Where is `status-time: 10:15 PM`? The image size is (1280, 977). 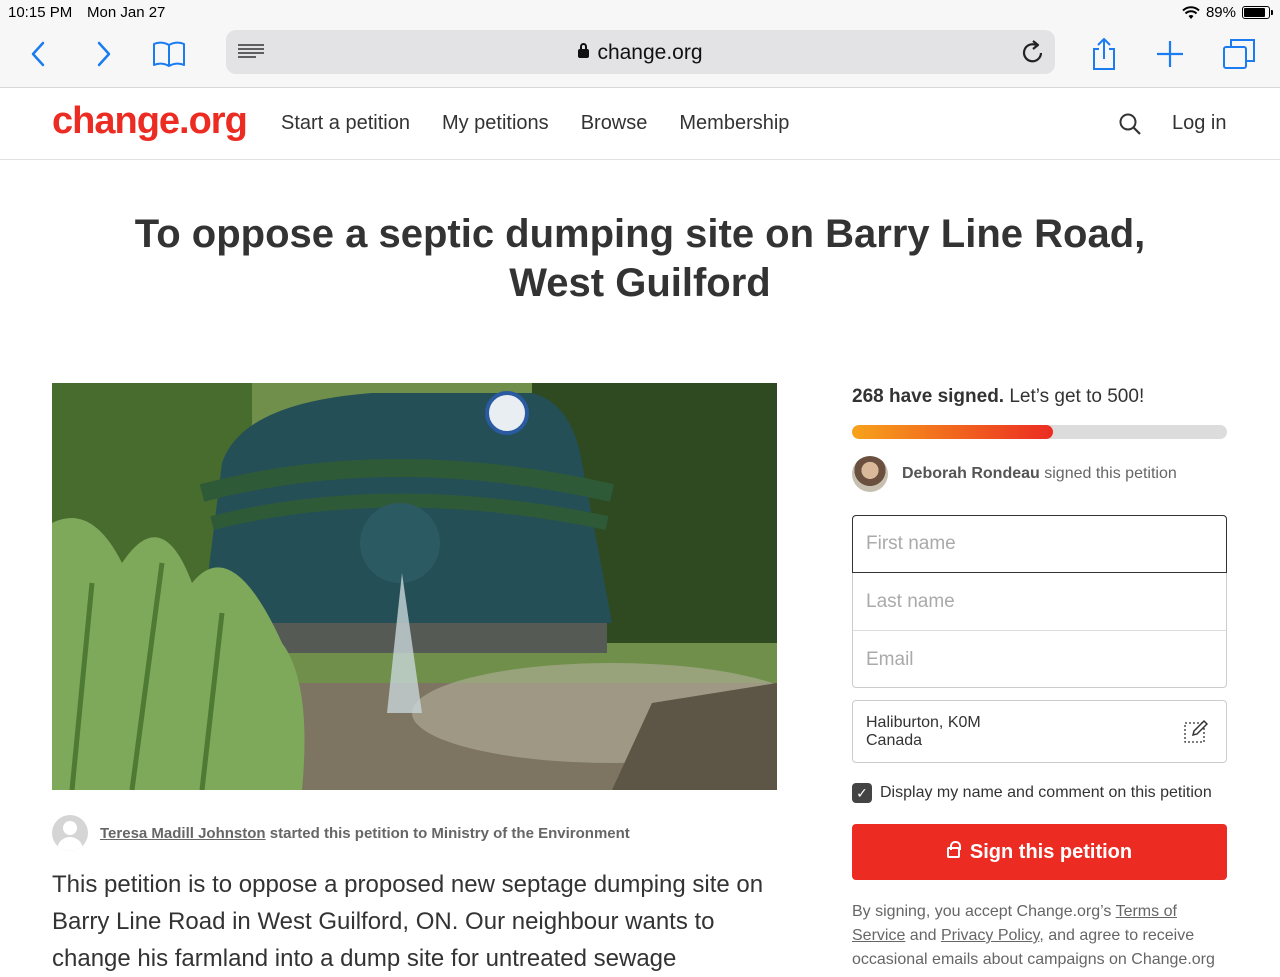 status-time: 10:15 PM is located at coordinates (40, 12).